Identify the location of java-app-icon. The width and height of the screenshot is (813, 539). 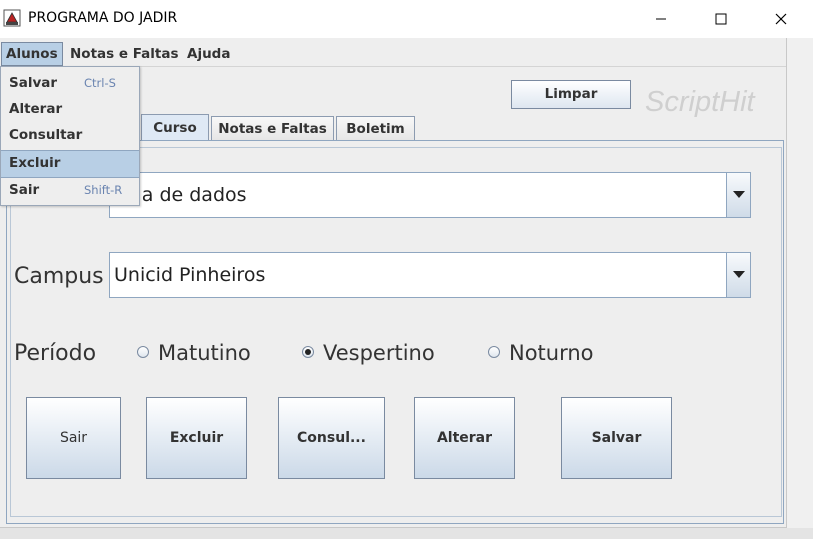
(12, 18).